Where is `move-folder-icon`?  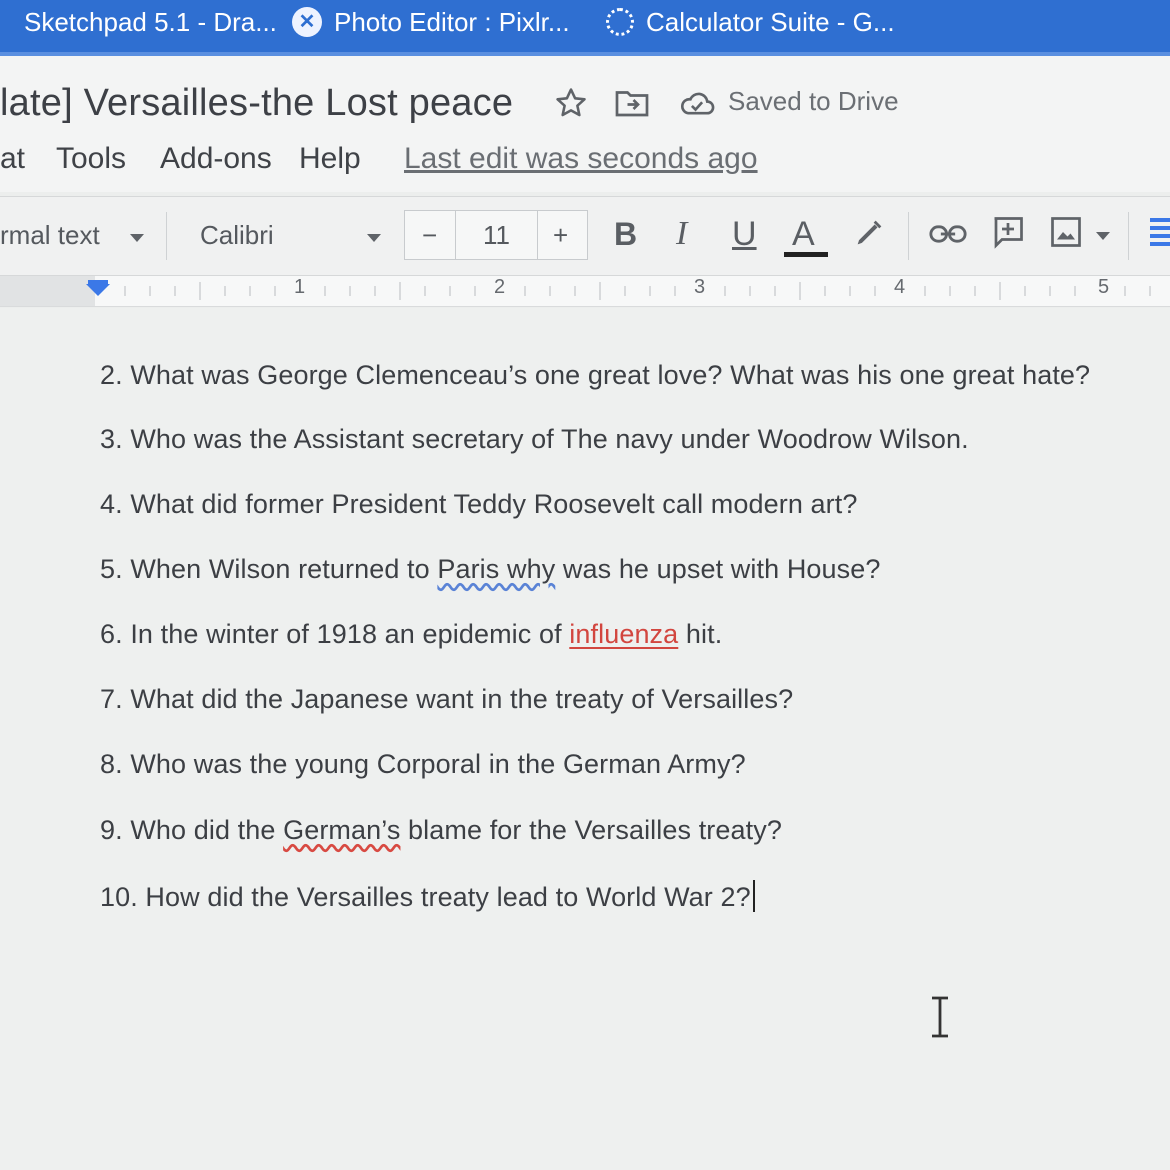
move-folder-icon is located at coordinates (632, 105).